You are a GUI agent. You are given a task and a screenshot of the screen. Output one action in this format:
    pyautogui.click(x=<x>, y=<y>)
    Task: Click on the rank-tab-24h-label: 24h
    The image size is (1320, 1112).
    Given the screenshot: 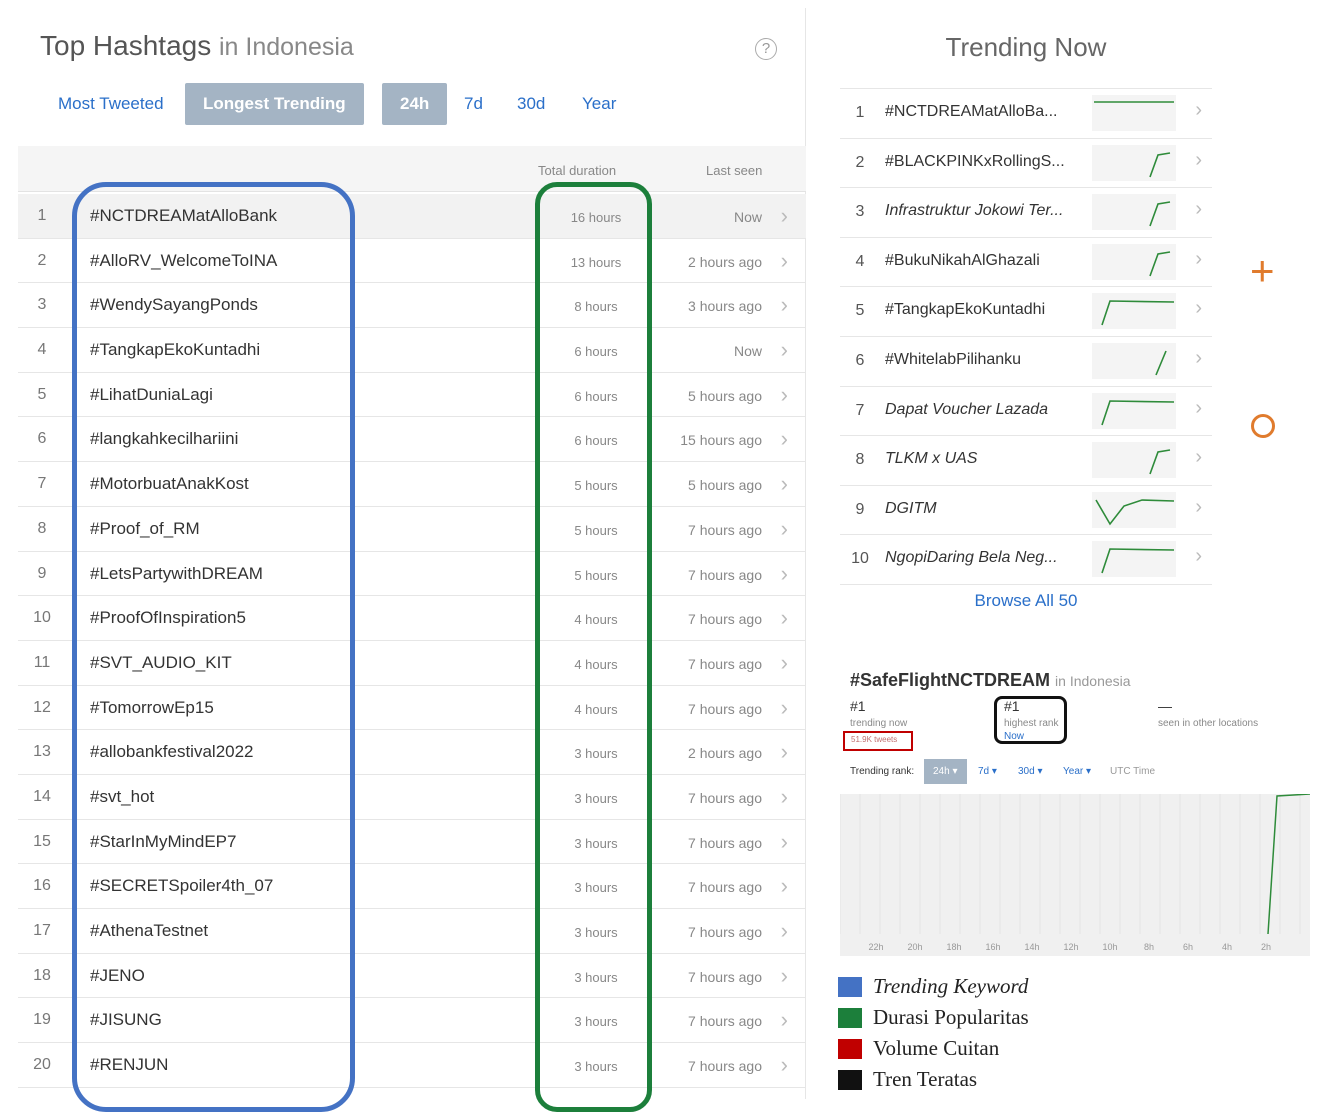 What is the action you would take?
    pyautogui.click(x=941, y=771)
    